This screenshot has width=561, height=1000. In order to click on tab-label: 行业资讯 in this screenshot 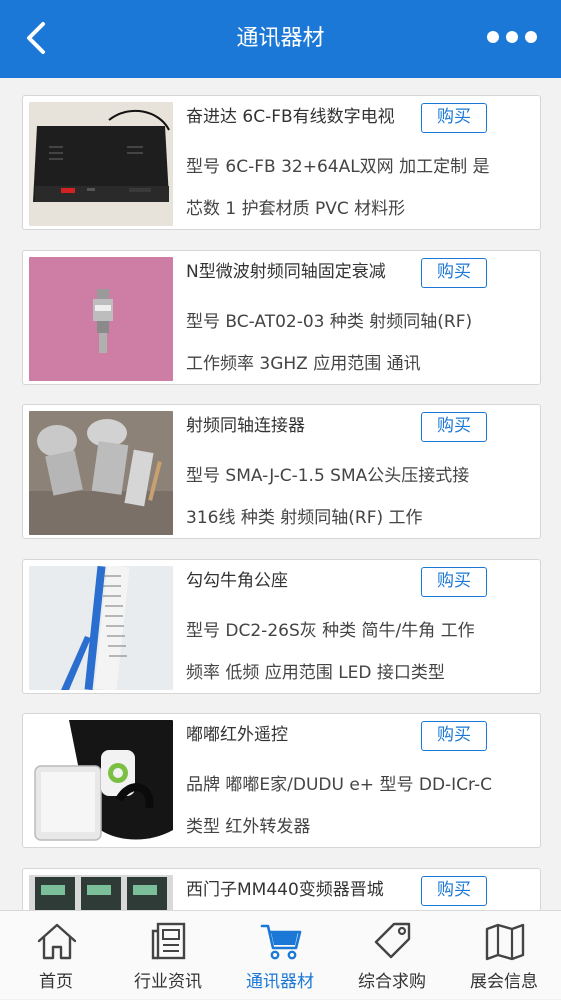, I will do `click(168, 982)`.